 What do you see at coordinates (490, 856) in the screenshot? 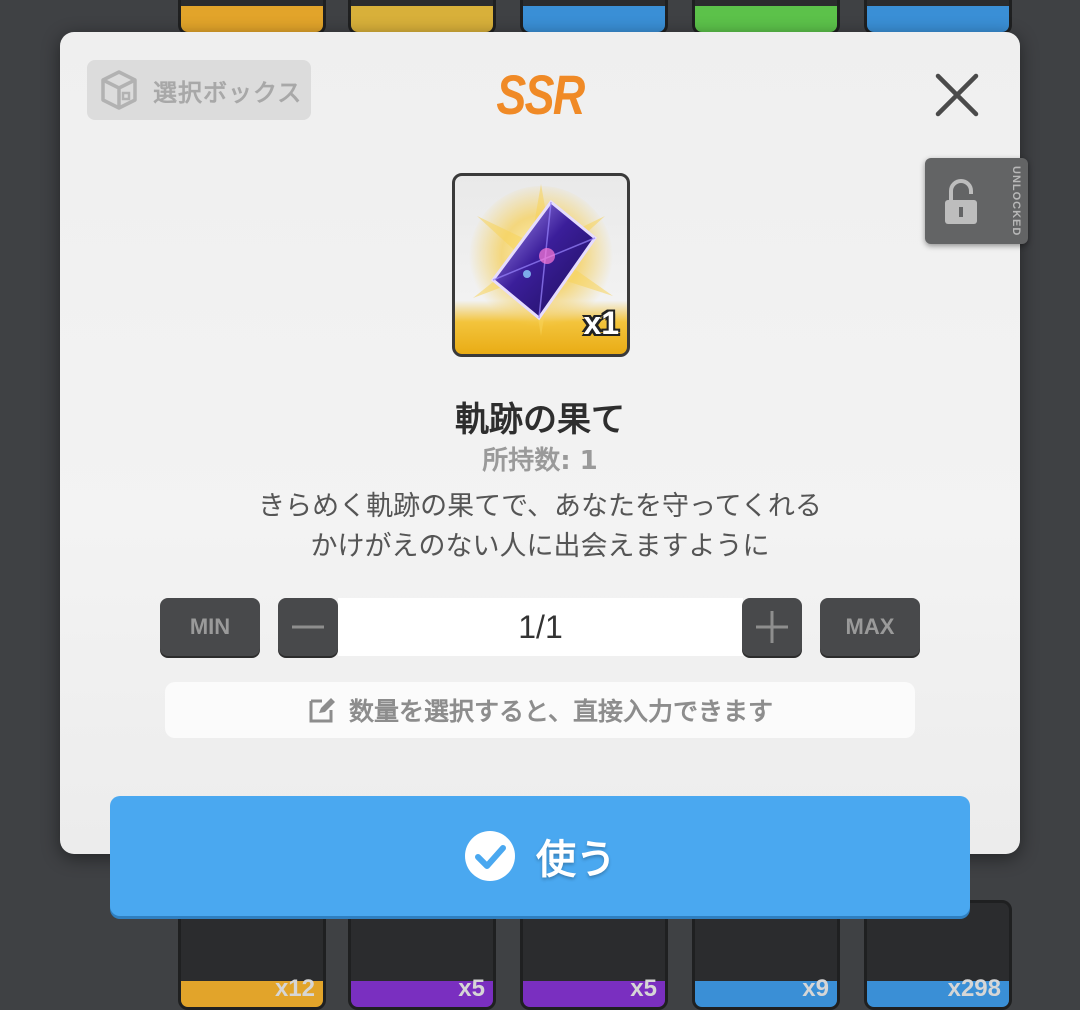
I see `check-circle-icon` at bounding box center [490, 856].